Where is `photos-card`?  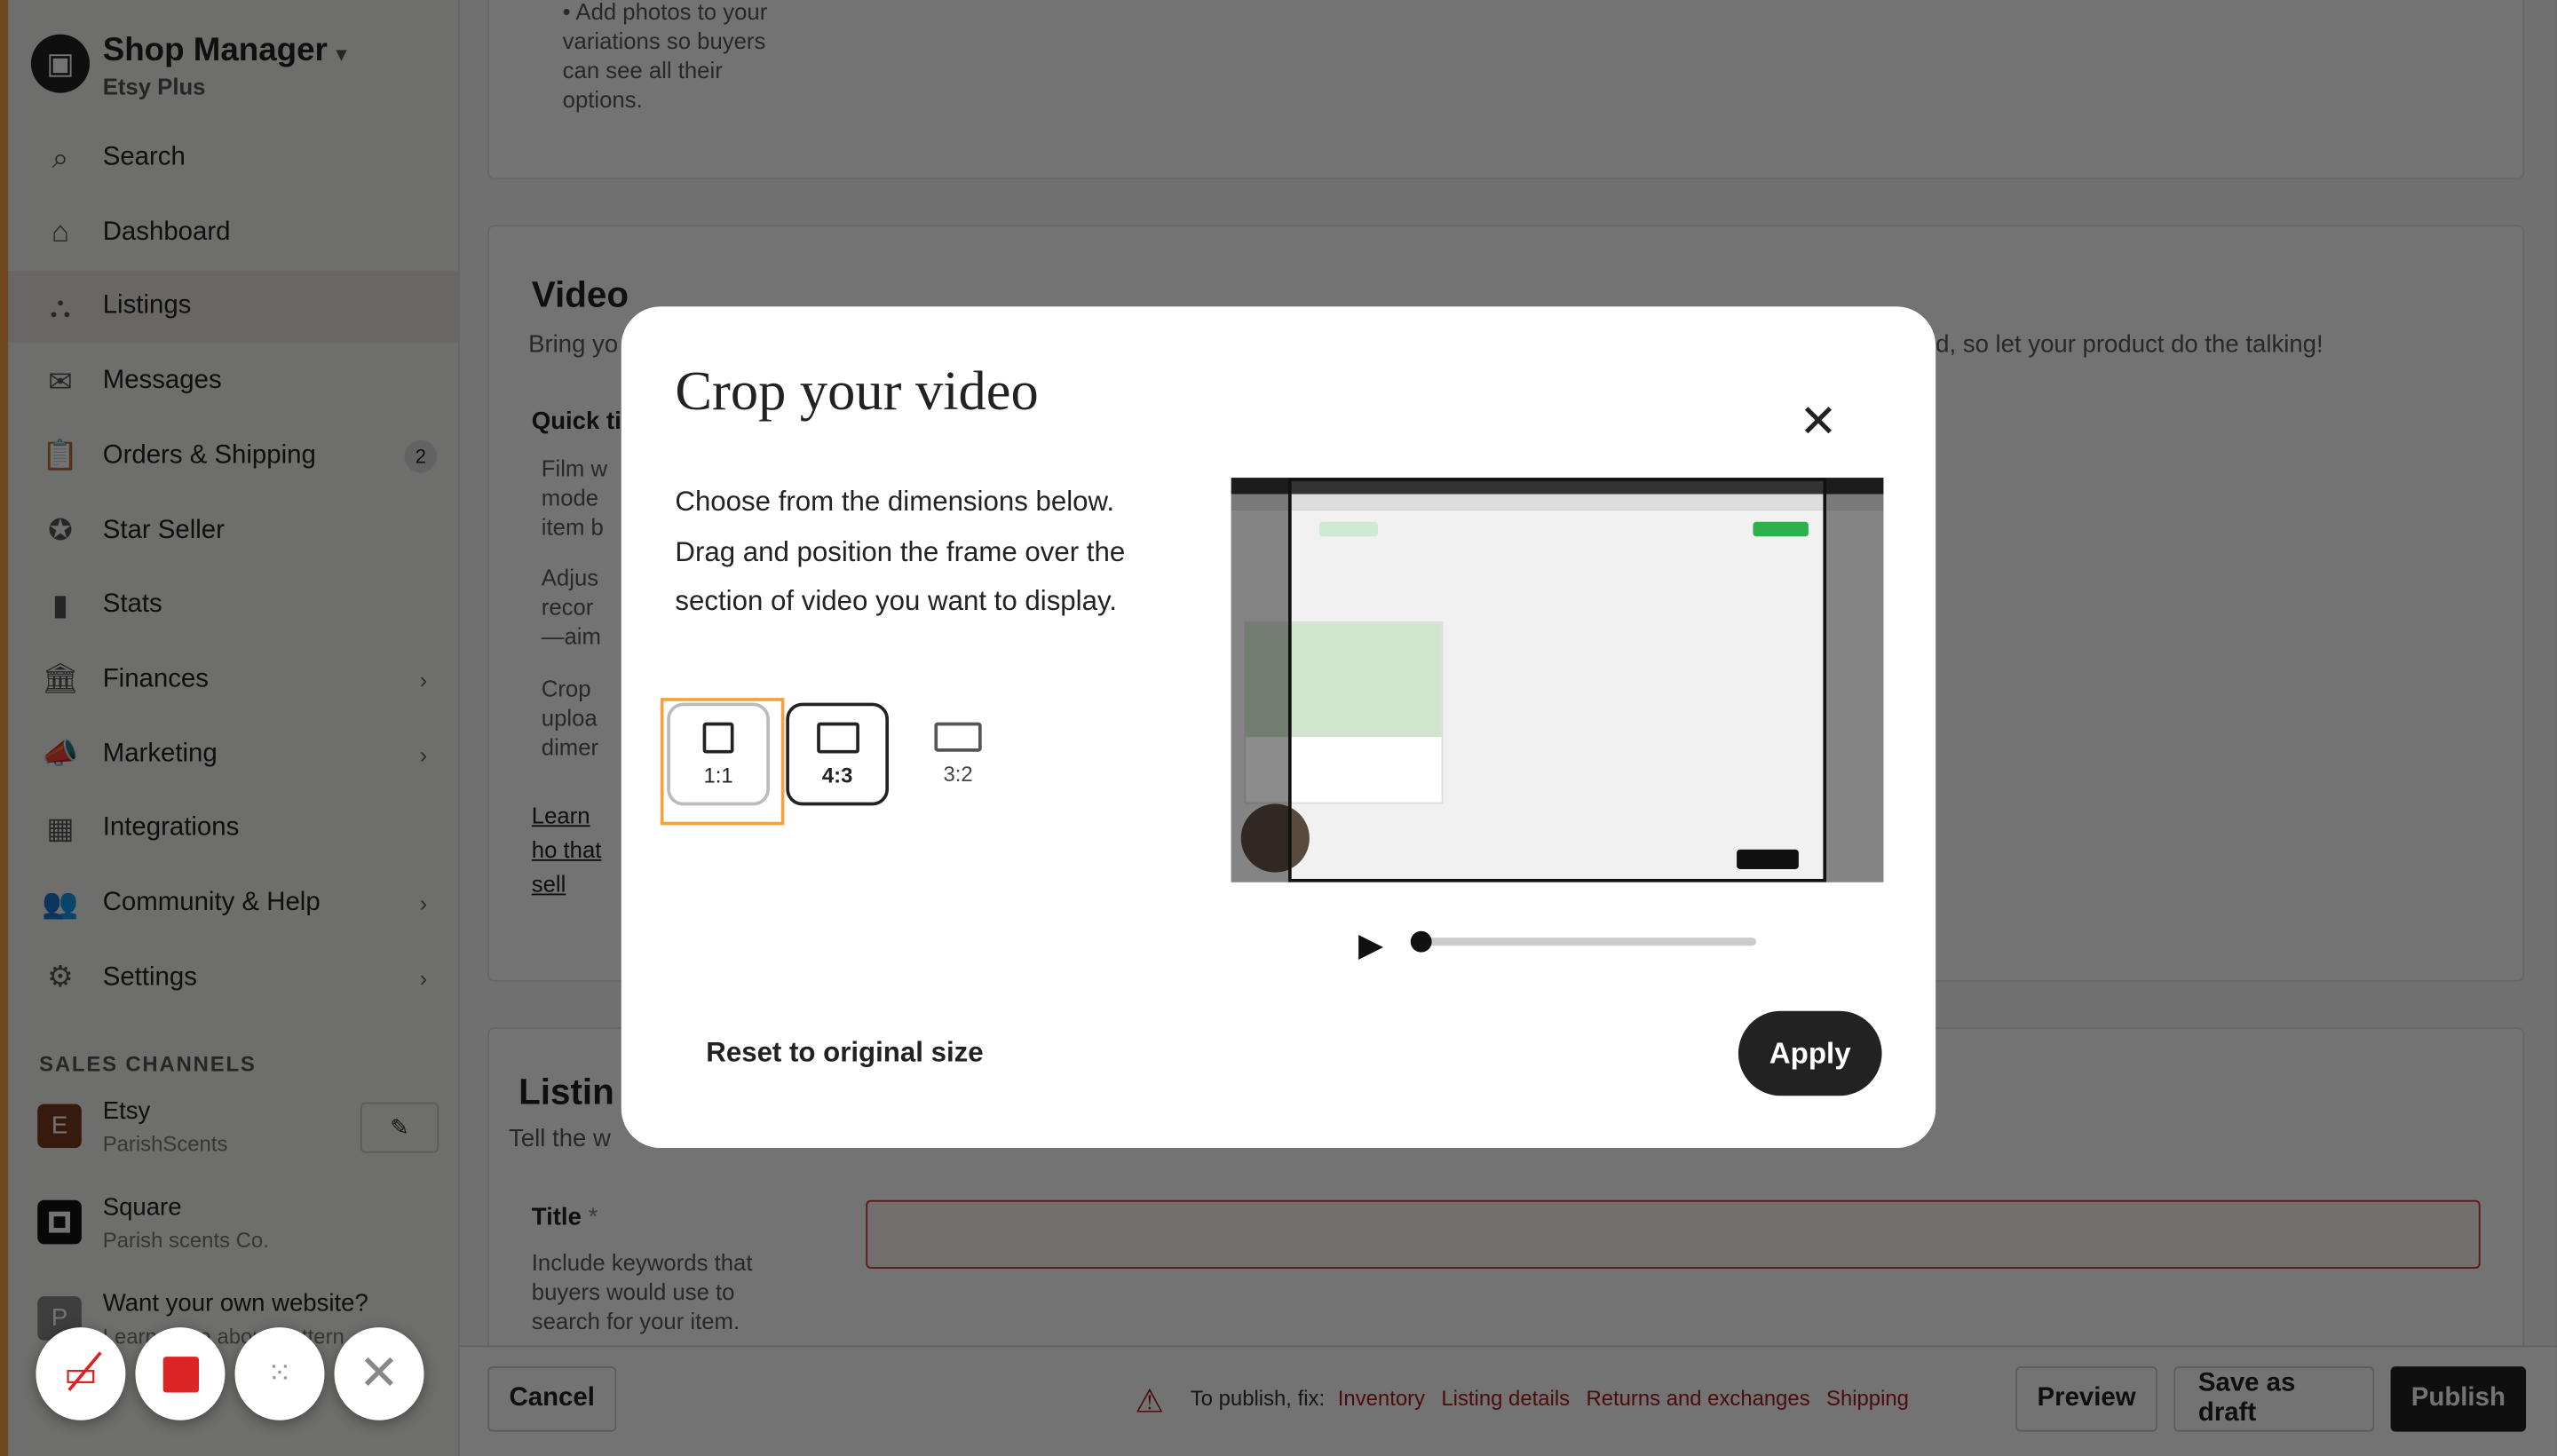
photos-card is located at coordinates (1506, 90).